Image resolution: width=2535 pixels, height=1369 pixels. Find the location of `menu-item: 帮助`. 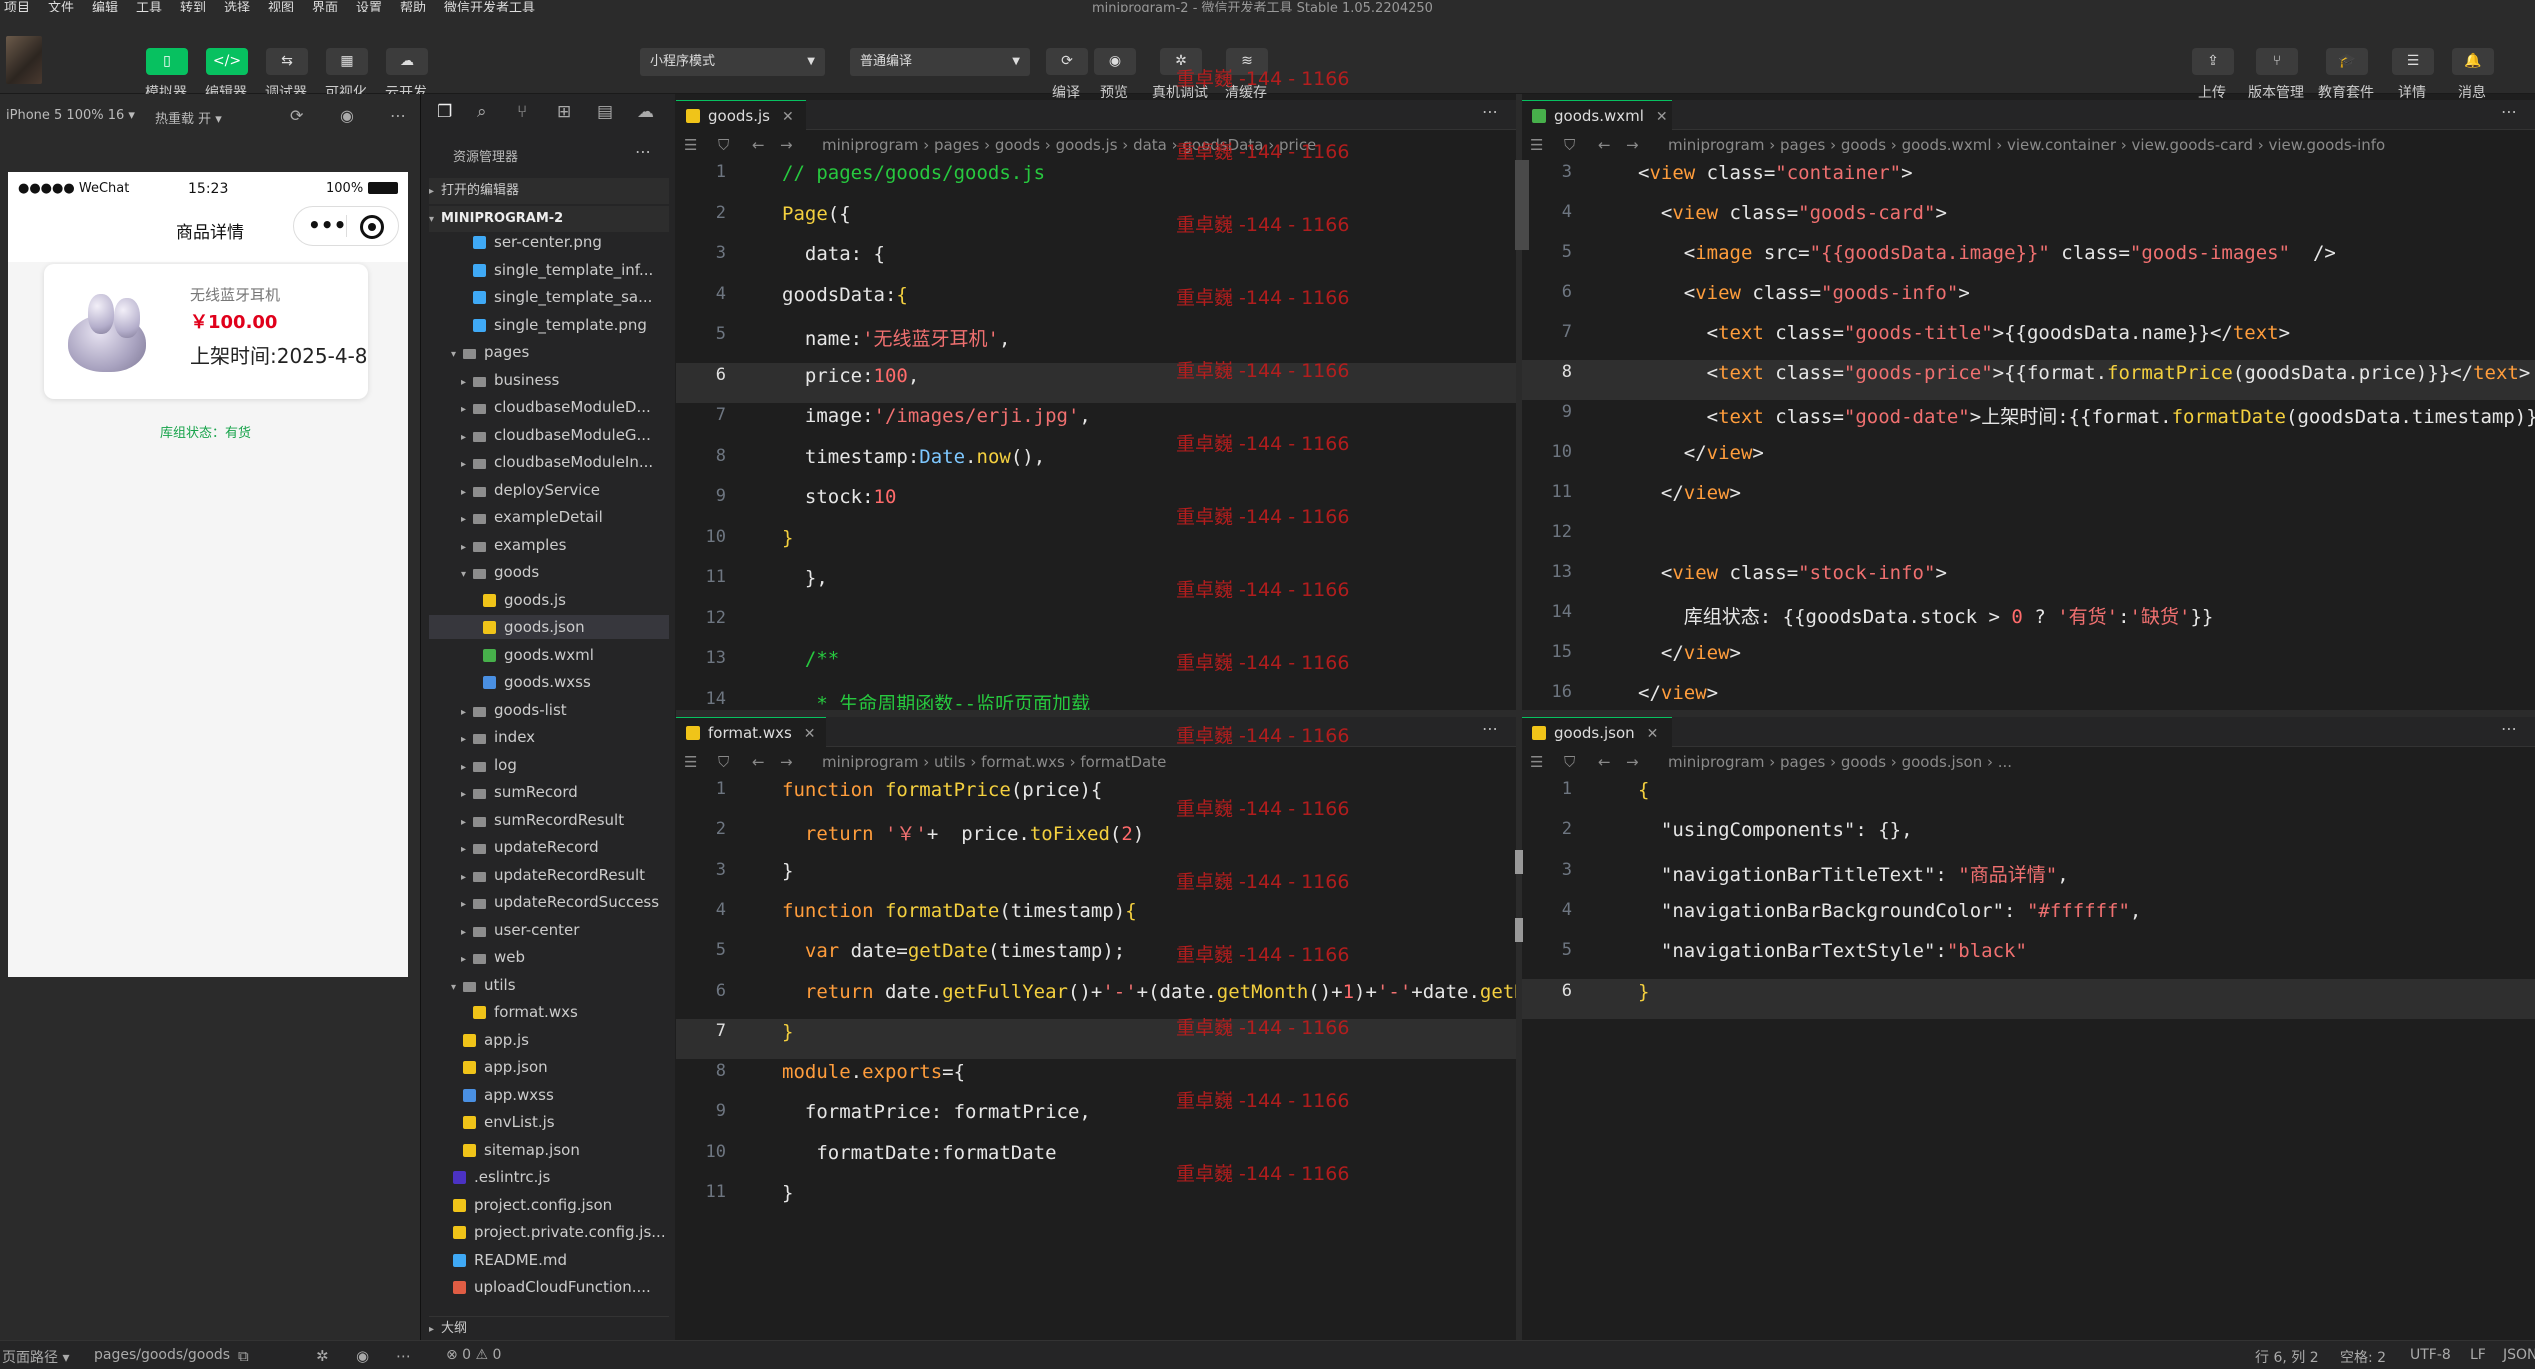

menu-item: 帮助 is located at coordinates (413, 6).